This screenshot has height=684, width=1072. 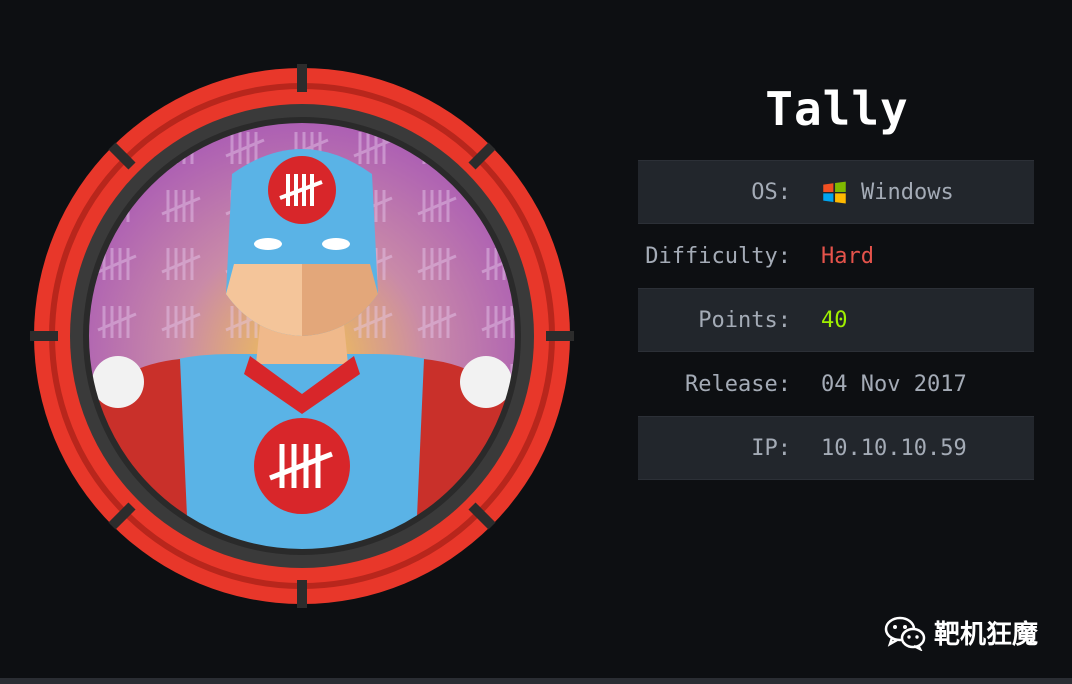 I want to click on watermark: 靶机狂魔, so click(x=961, y=632).